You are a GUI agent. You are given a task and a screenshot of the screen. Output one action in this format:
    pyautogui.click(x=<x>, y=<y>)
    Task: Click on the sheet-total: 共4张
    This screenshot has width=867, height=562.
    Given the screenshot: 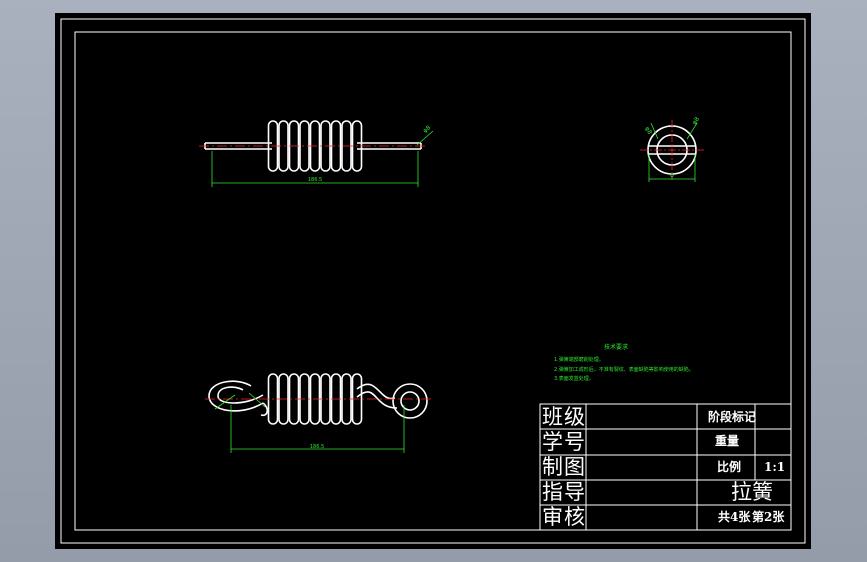 What is the action you would take?
    pyautogui.click(x=734, y=517)
    